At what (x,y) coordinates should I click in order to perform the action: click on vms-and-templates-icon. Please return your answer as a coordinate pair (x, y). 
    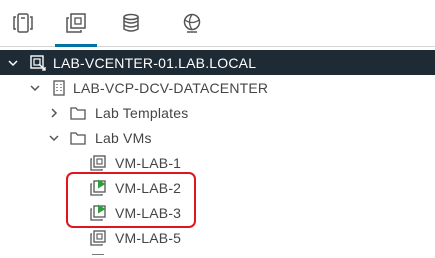
    Looking at the image, I should click on (76, 23).